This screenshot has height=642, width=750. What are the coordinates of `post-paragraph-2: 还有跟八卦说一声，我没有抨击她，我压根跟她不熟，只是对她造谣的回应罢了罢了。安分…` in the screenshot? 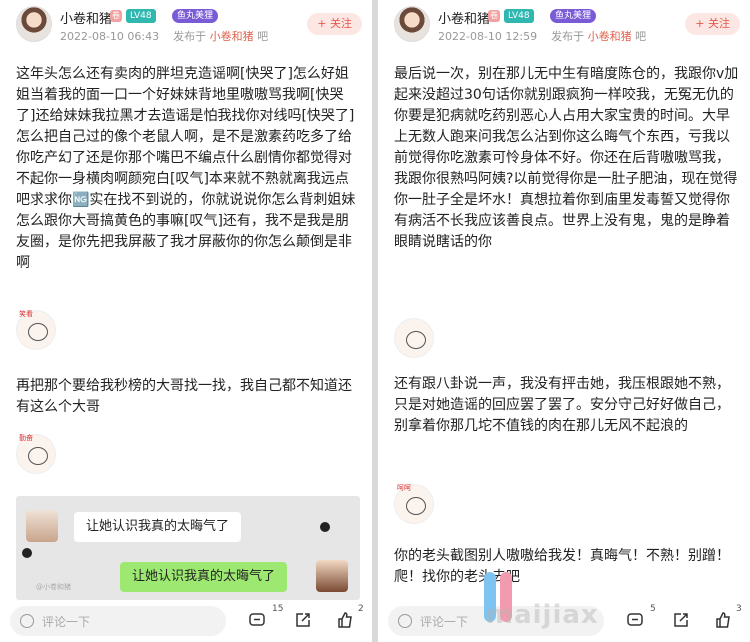 It's located at (562, 405).